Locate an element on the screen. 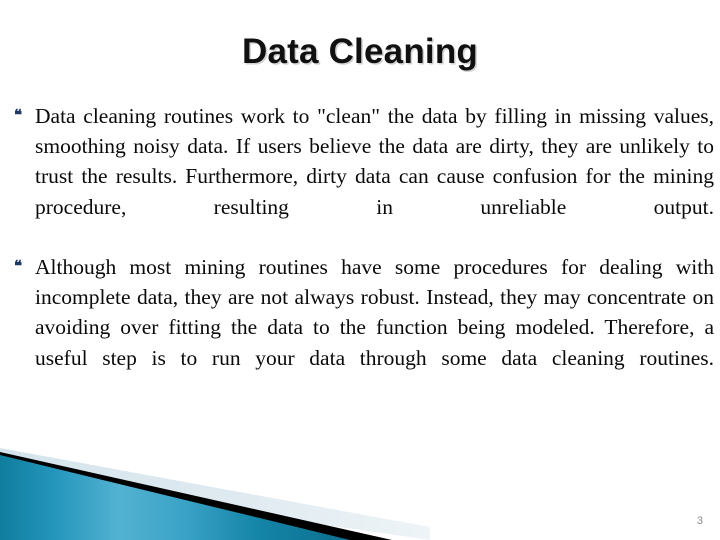 The image size is (720, 540). footer-band-pale is located at coordinates (215, 494).